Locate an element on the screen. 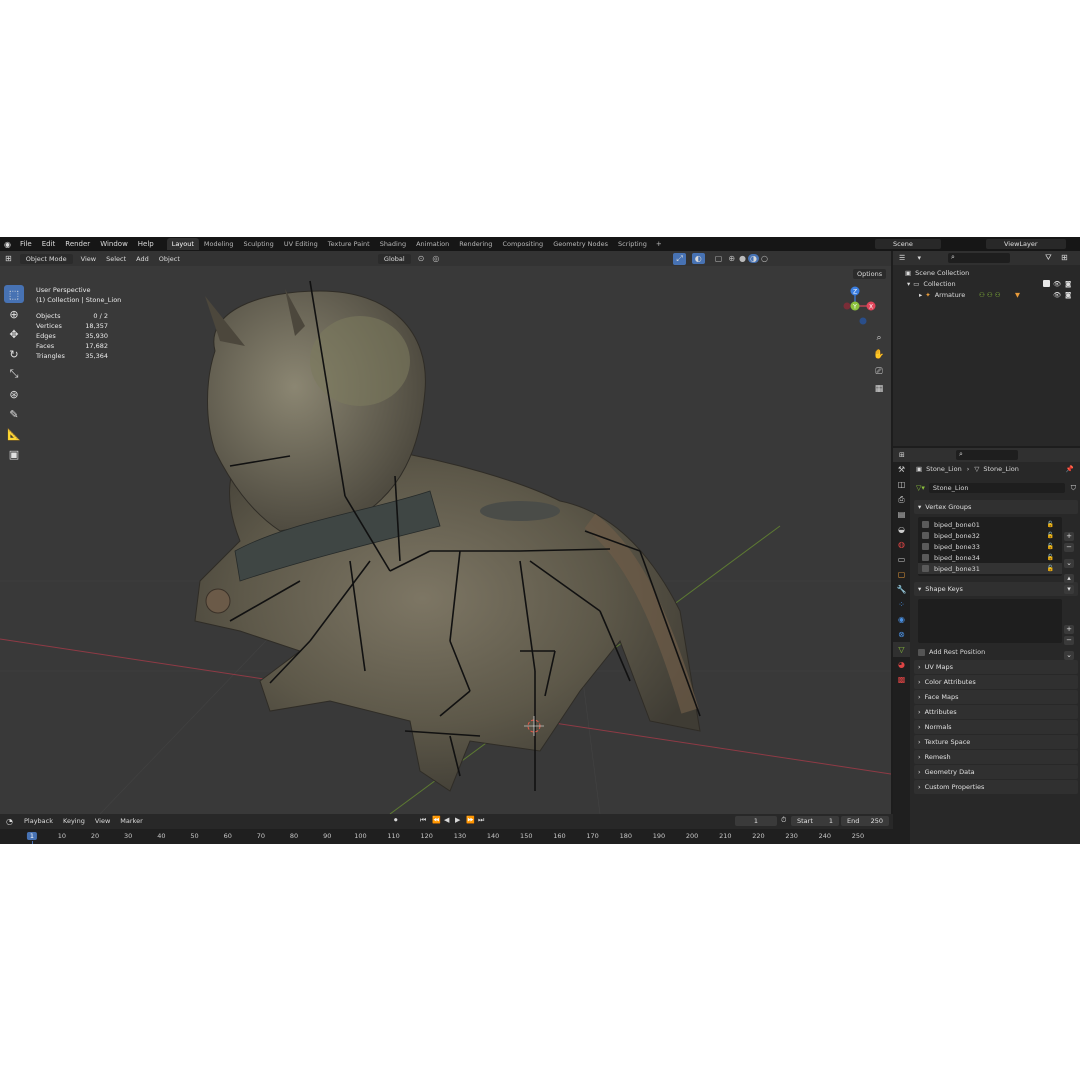  new-collection-icon: ⊞ is located at coordinates (1064, 257).